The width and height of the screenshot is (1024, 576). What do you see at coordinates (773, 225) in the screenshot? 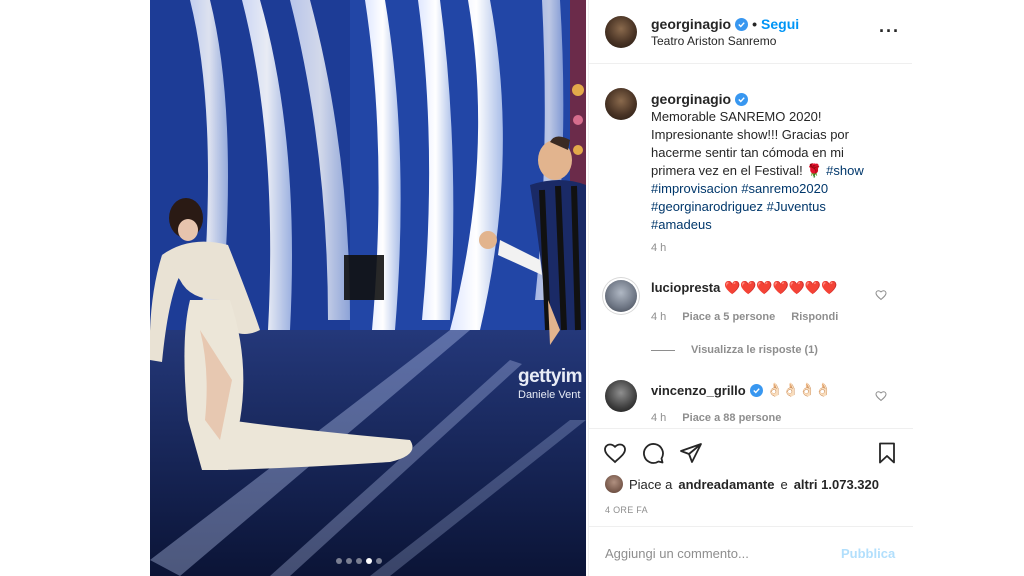
I see `hashtag-line: #amadeus` at bounding box center [773, 225].